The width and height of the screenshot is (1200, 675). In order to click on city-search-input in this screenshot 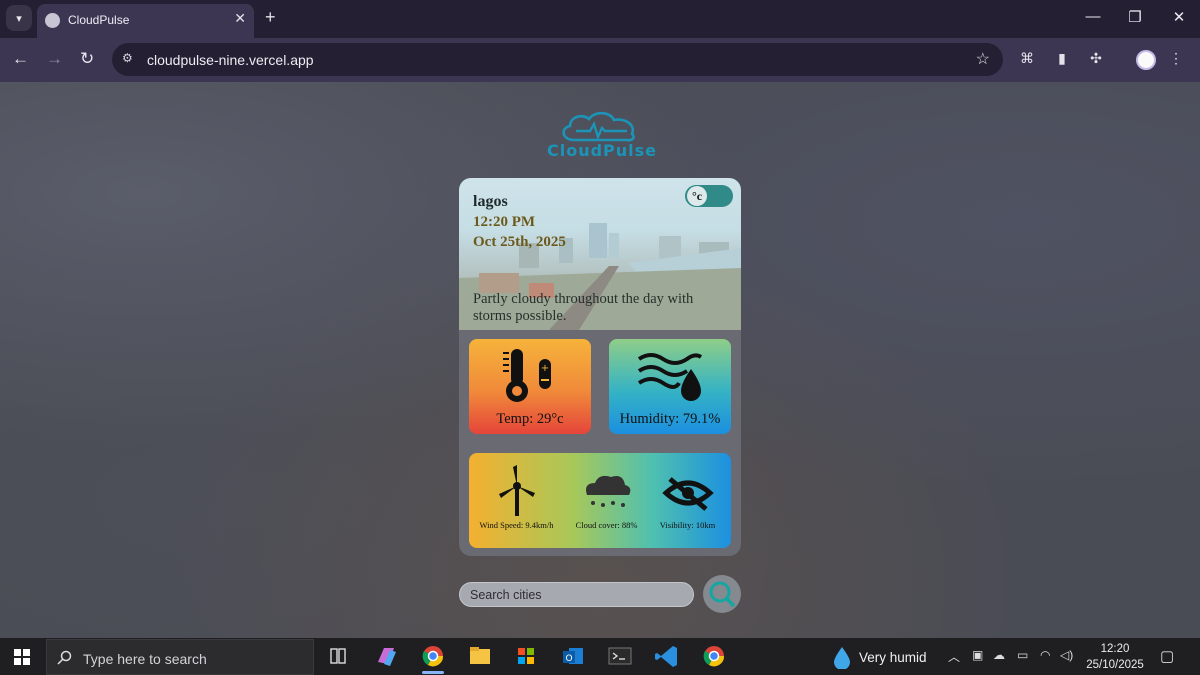, I will do `click(576, 594)`.